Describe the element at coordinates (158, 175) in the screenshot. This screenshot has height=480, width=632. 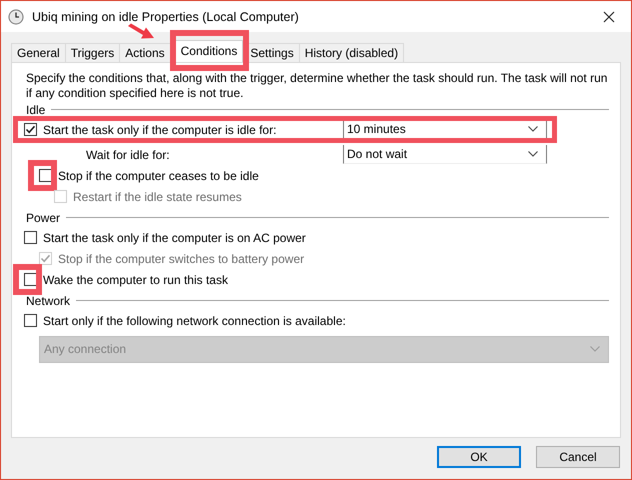
I see `checkbox-label: Stop if the computer ceases to be idle` at that location.